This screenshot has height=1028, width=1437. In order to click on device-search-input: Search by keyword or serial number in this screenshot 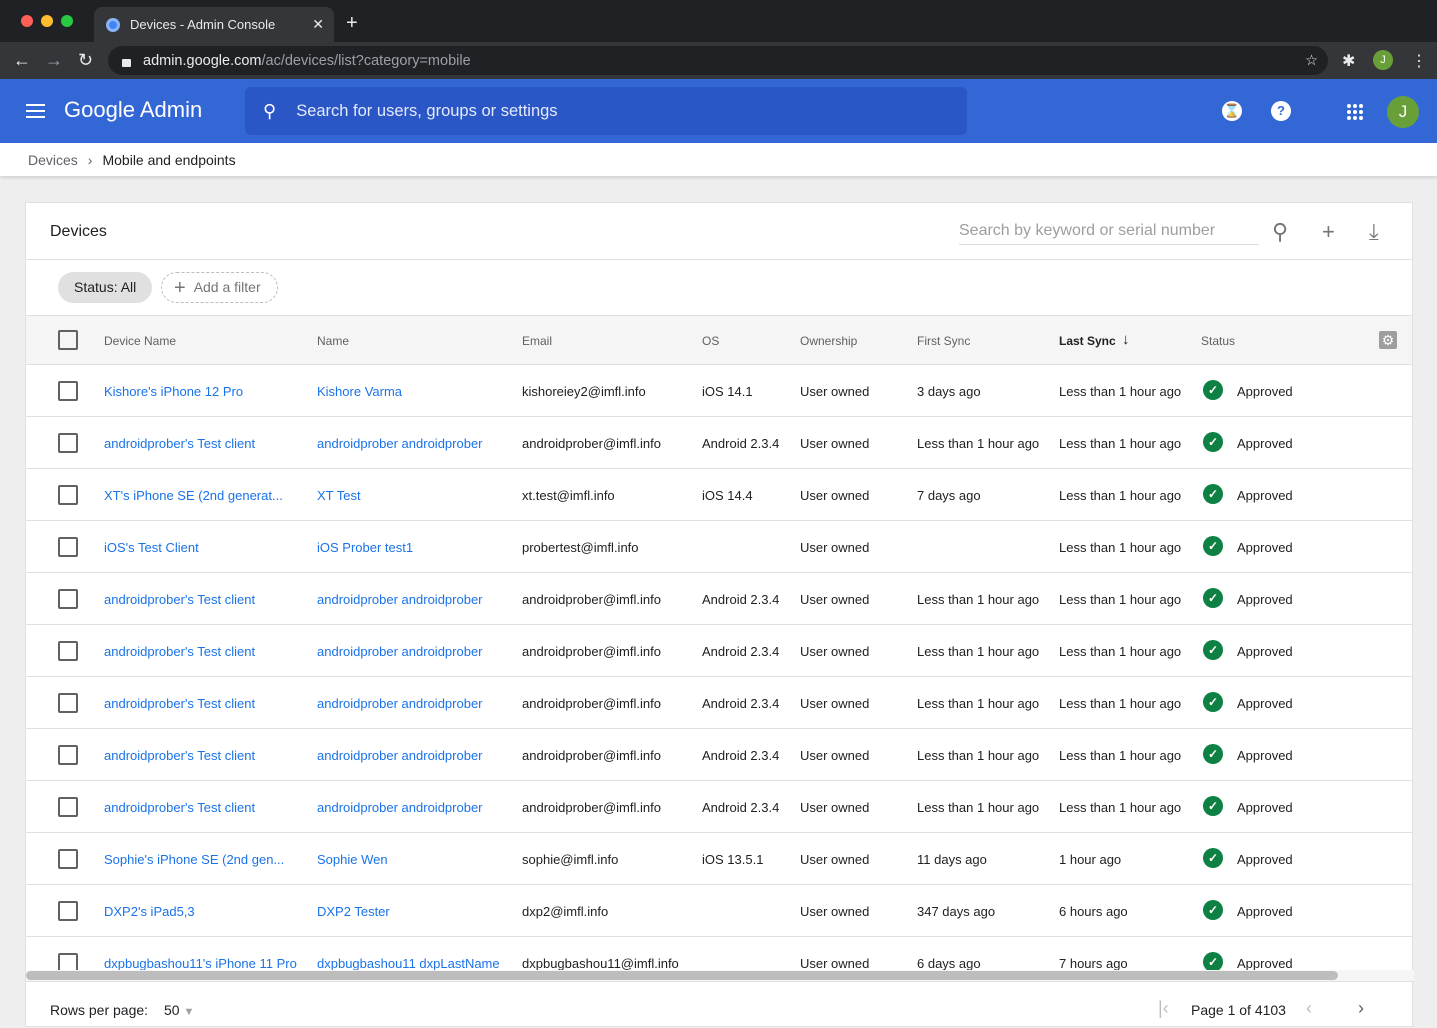, I will do `click(1109, 233)`.